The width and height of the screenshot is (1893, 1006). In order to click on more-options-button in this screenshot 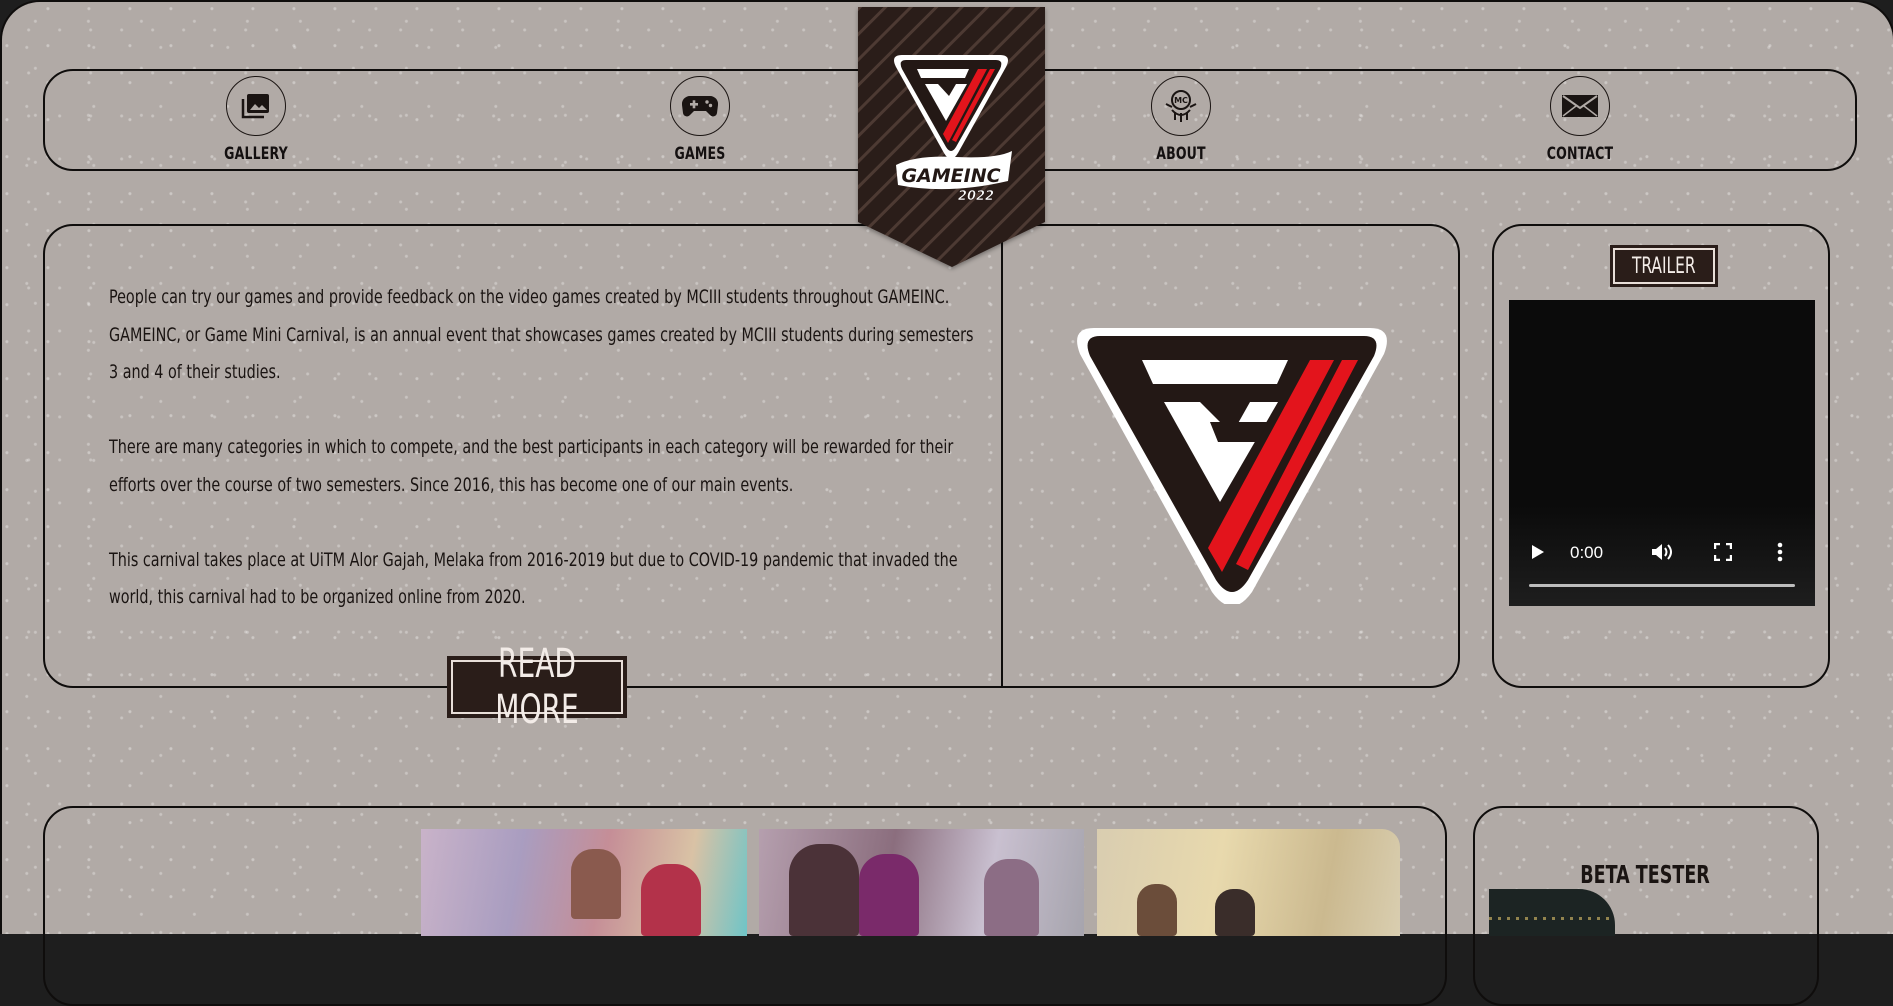, I will do `click(1780, 552)`.